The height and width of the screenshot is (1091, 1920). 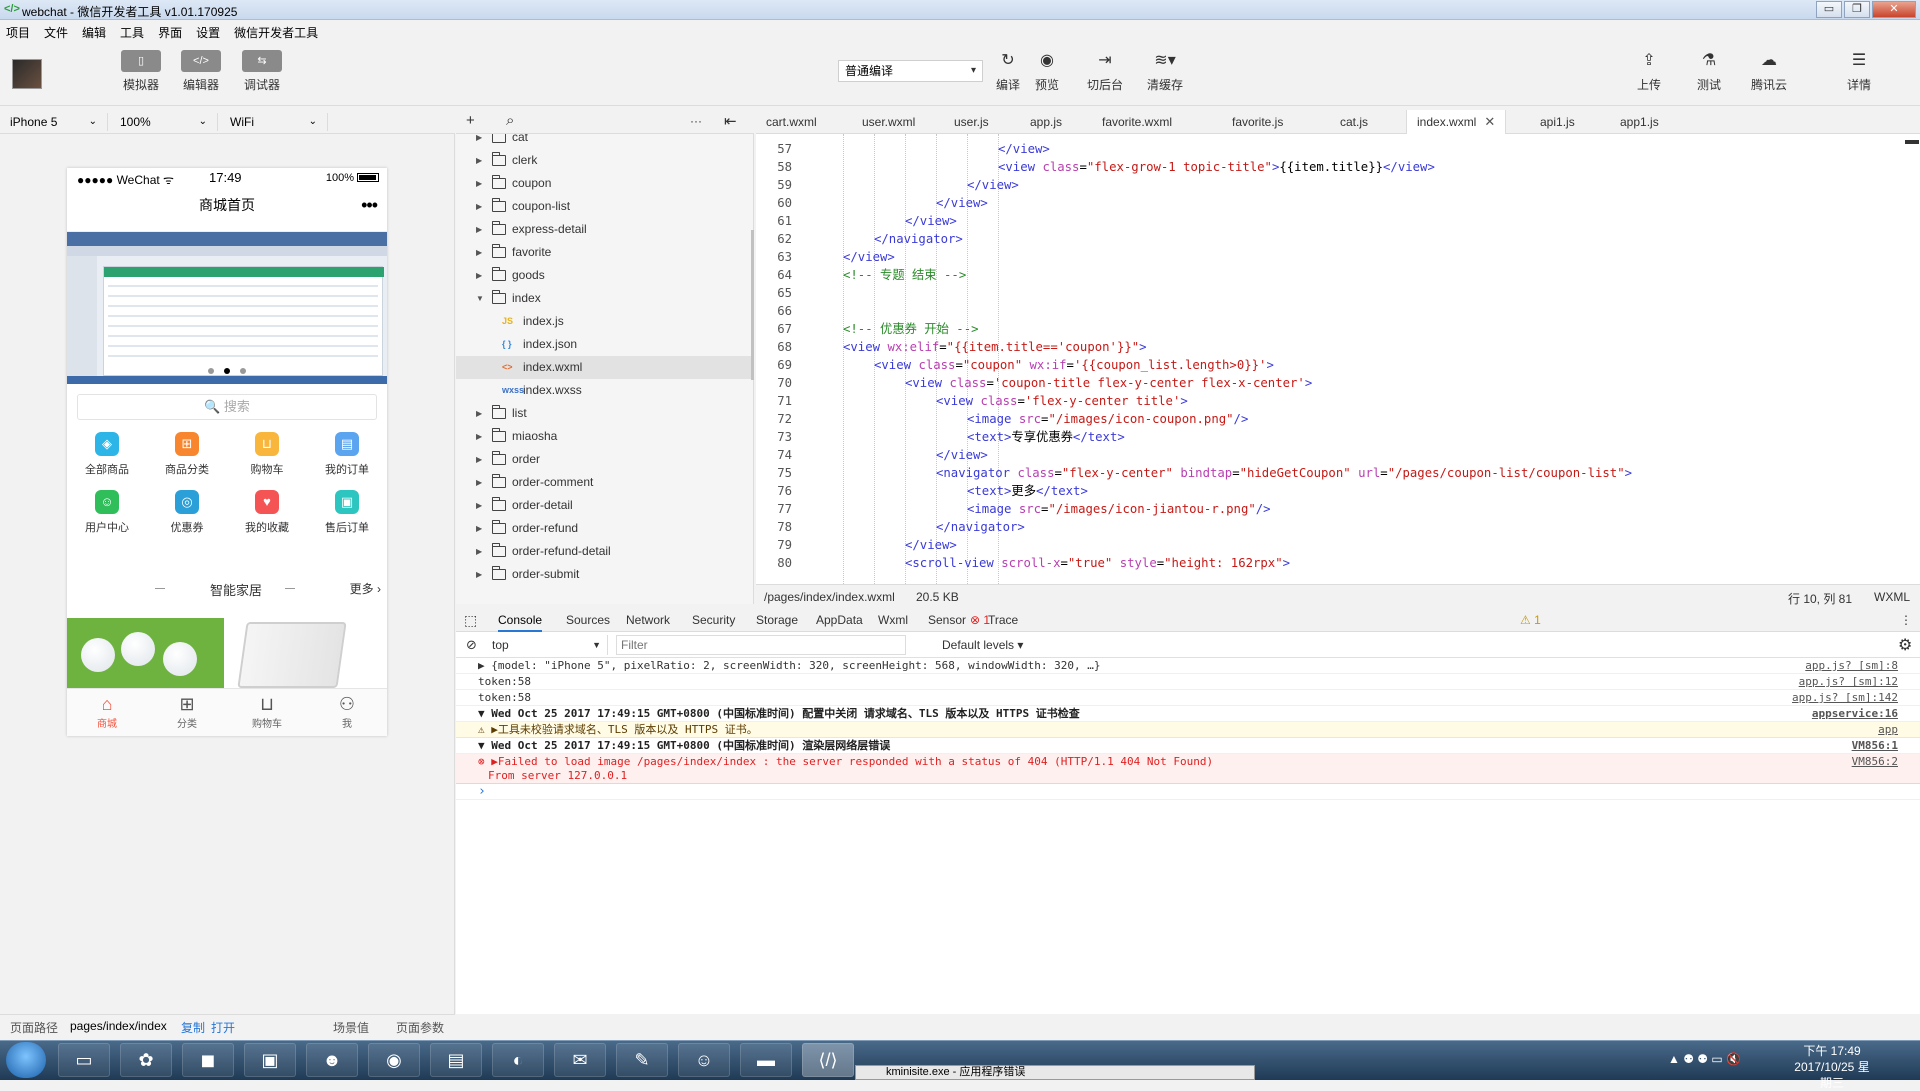 I want to click on folder-cat: ▶ cat, so click(x=604, y=141).